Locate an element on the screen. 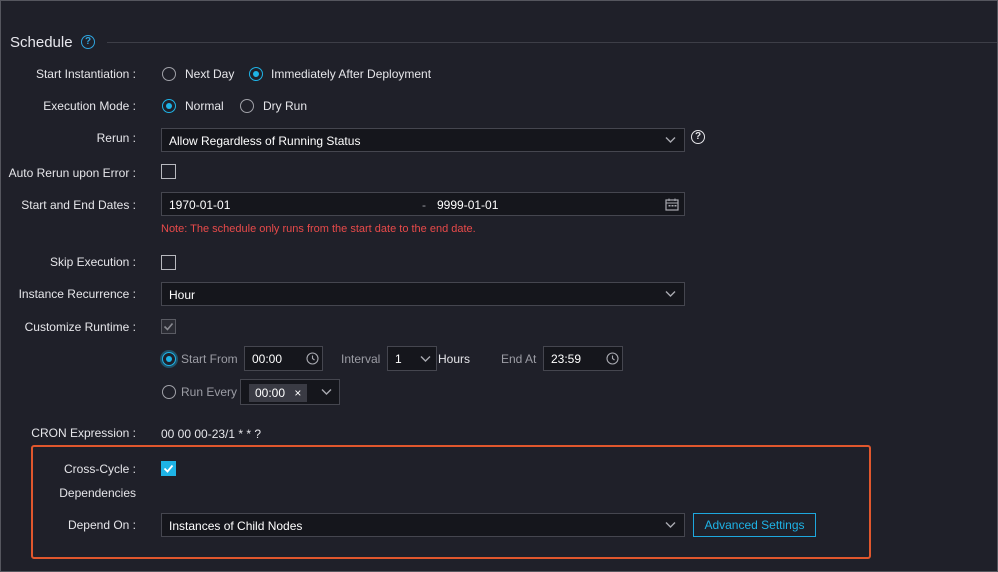  customize-runtime-label: Customize Runtime : is located at coordinates (80, 327).